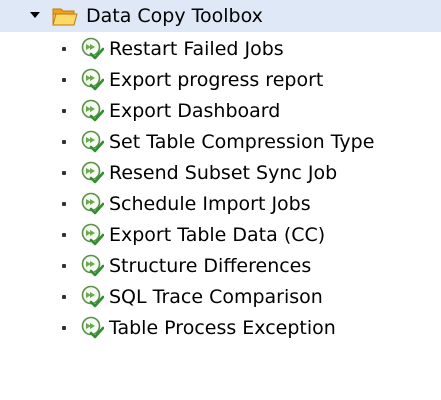 This screenshot has width=441, height=400. I want to click on tree-item-label: Resend Subset Sync Job, so click(223, 173).